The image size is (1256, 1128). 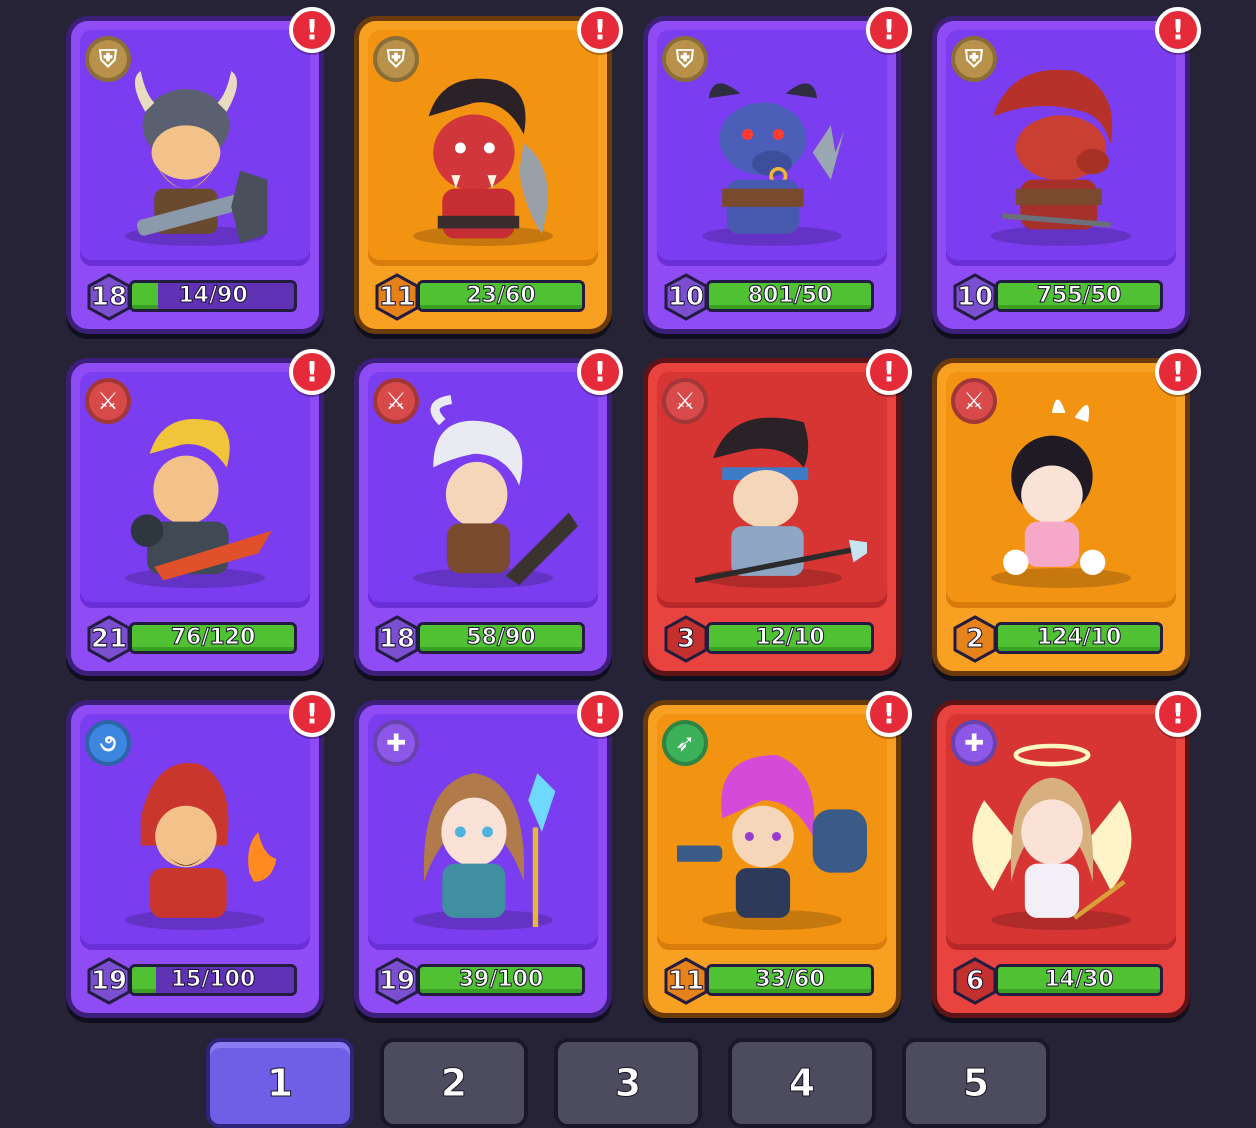 I want to click on level-text: 21, so click(x=109, y=639).